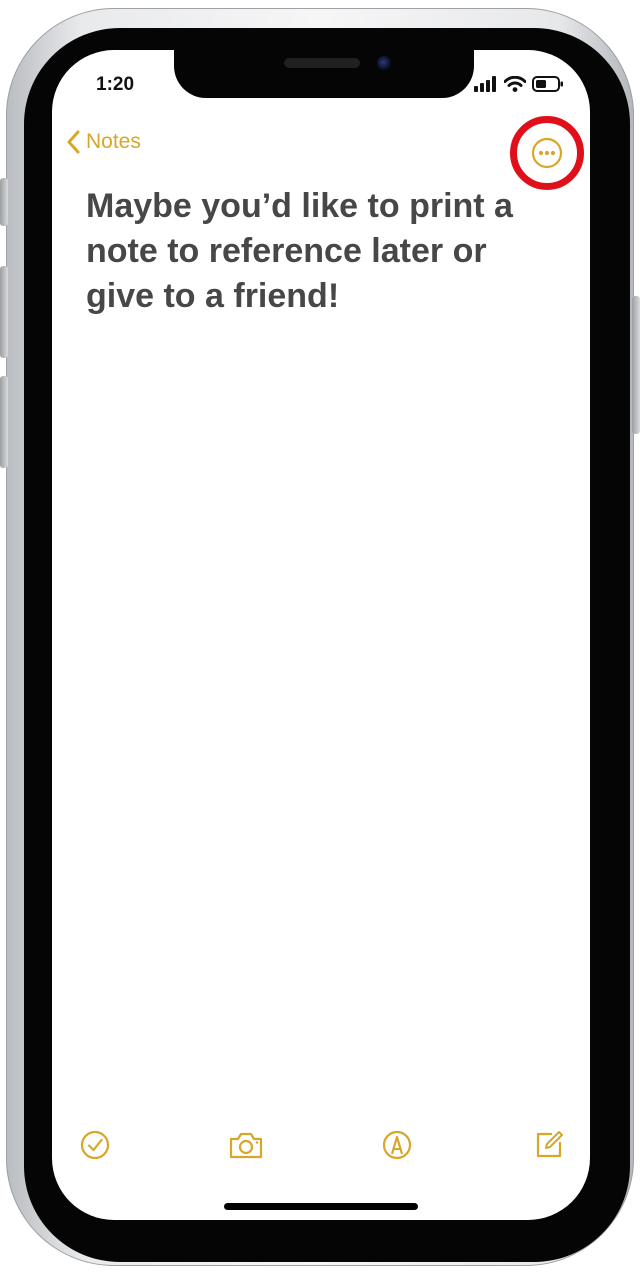  What do you see at coordinates (4, 422) in the screenshot?
I see `volume-down-button` at bounding box center [4, 422].